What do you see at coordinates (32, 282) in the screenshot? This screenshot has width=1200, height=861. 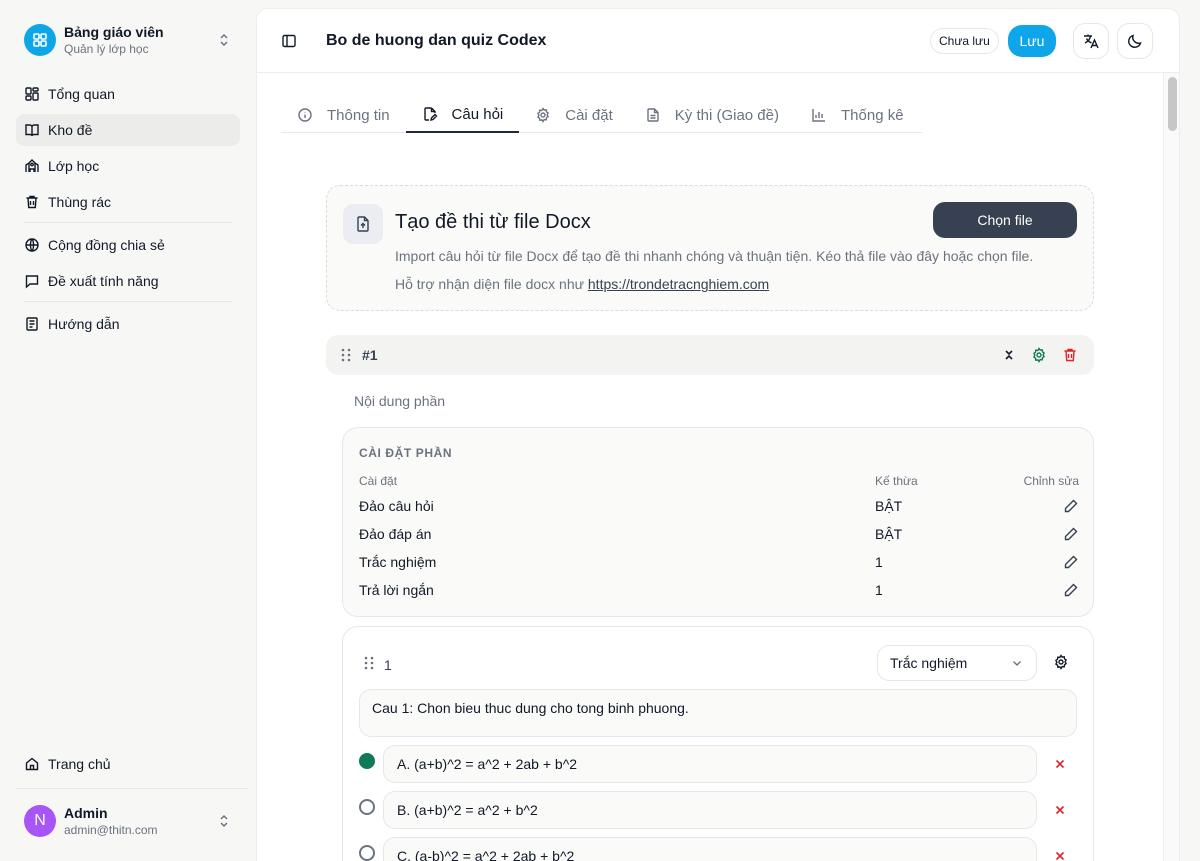 I see `message-square-icon` at bounding box center [32, 282].